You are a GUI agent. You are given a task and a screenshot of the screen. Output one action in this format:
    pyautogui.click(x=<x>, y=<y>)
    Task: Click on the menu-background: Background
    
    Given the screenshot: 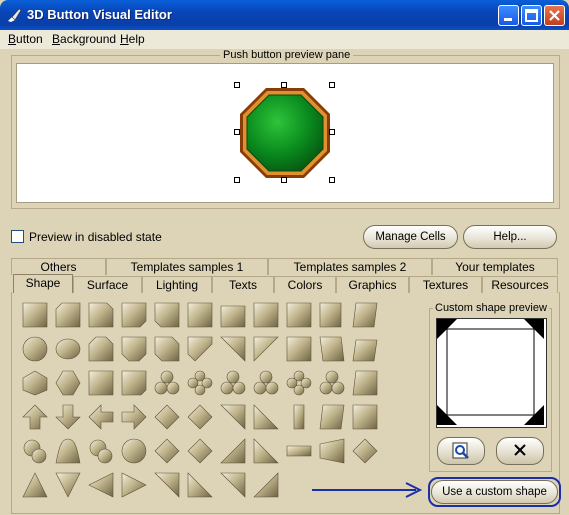 What is the action you would take?
    pyautogui.click(x=84, y=39)
    